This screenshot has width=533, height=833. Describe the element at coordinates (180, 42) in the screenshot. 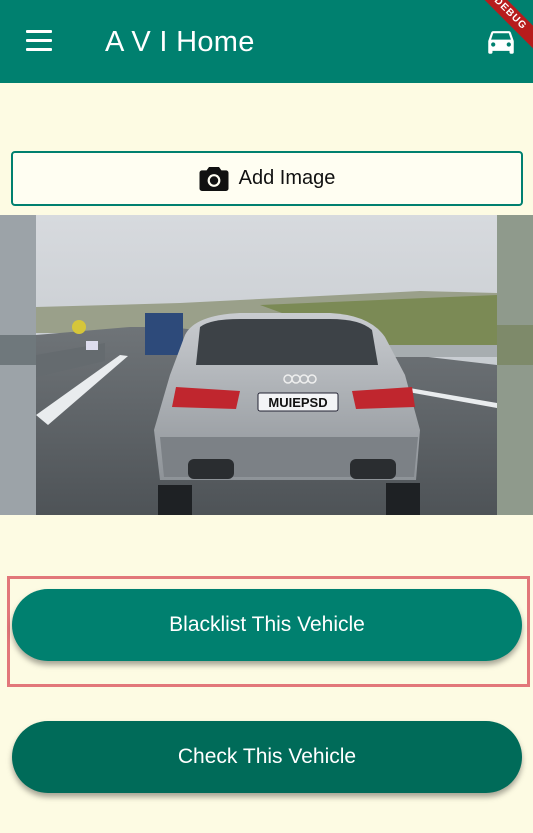

I see `page-title: A V I Home` at that location.